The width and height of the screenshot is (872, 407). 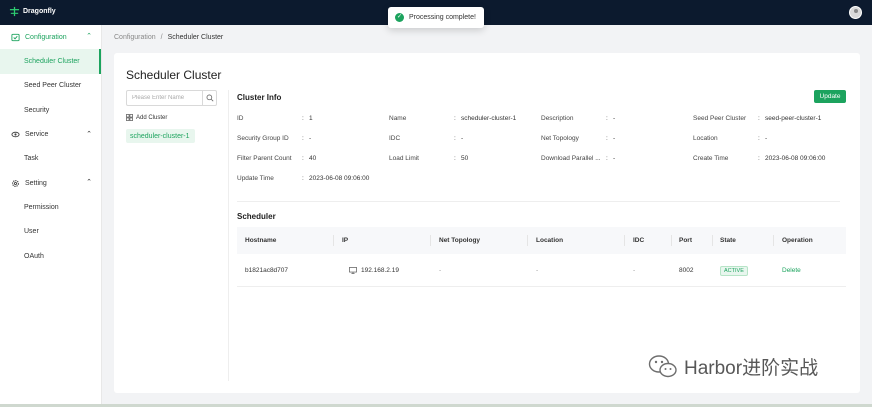 I want to click on column-header-state: State, so click(x=728, y=240).